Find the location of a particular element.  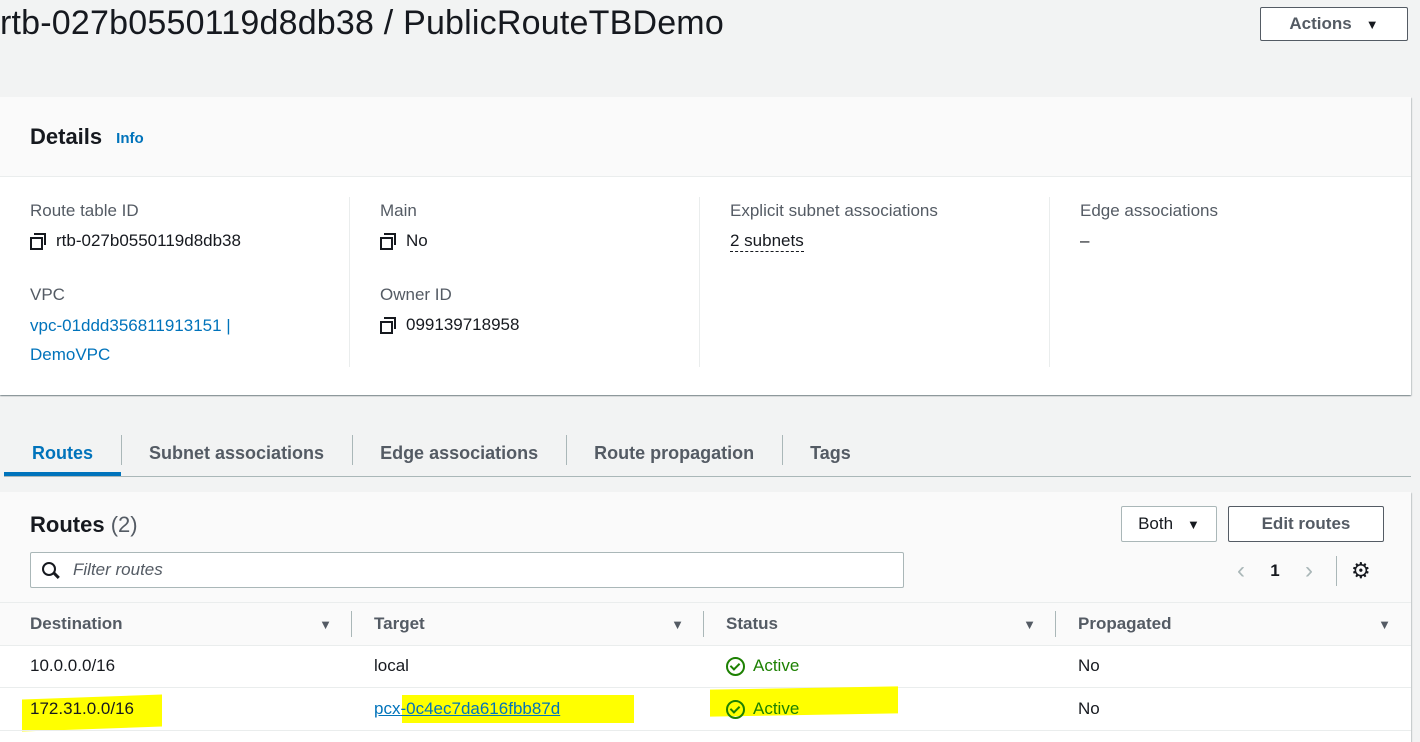

route-table-id-value: rtb-027b0550119d8db38 is located at coordinates (148, 240).